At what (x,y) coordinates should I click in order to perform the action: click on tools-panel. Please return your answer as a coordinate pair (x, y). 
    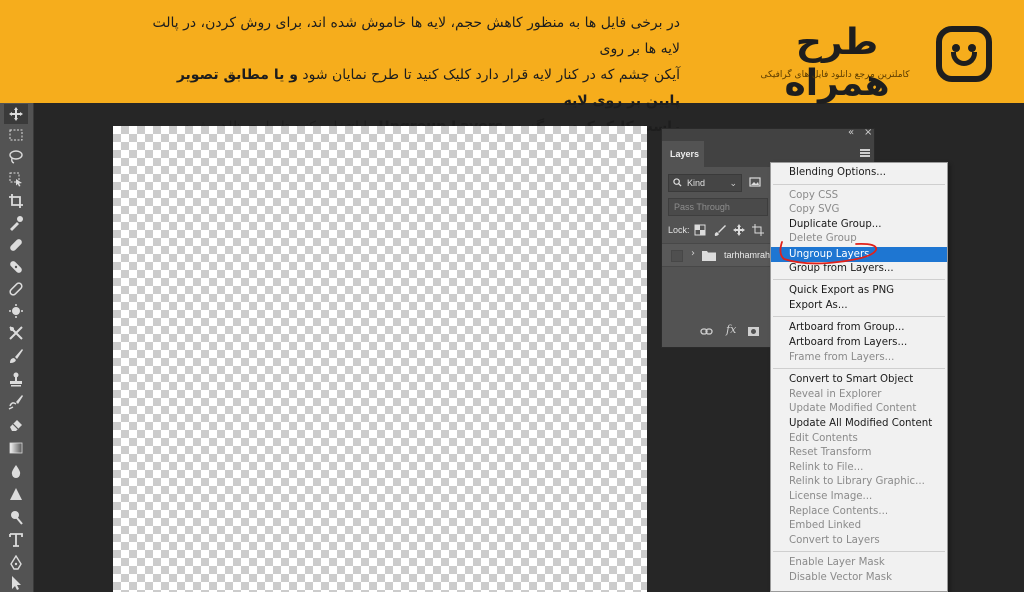
    Looking at the image, I should click on (17, 347).